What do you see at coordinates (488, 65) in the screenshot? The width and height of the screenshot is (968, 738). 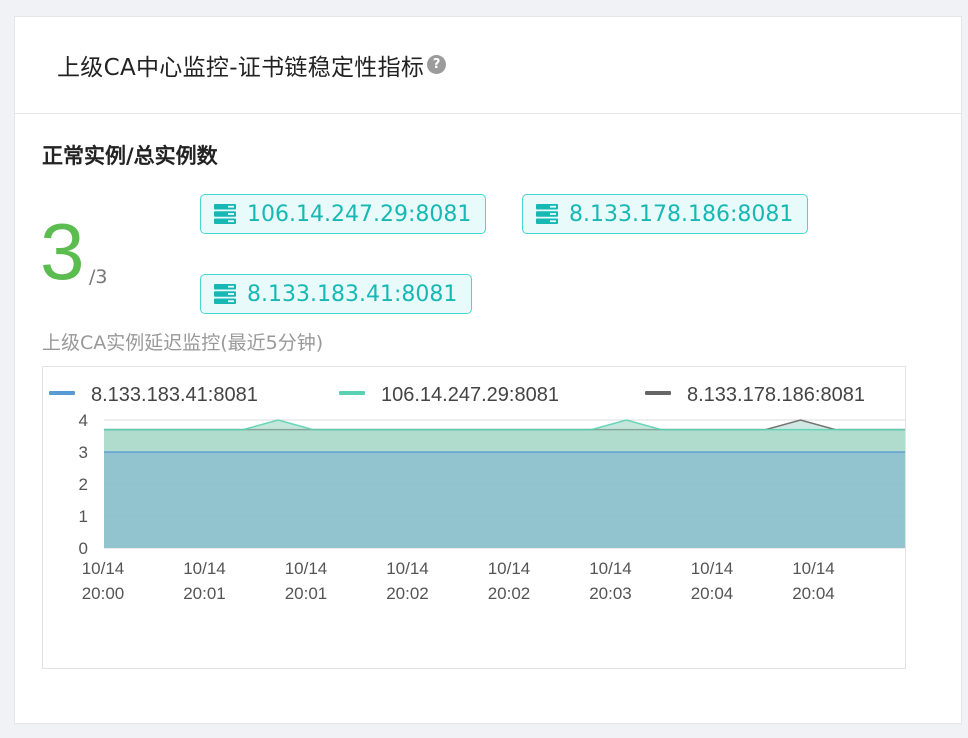 I see `panel-header: 上级CA中心监控-证书链稳定性指标 ?` at bounding box center [488, 65].